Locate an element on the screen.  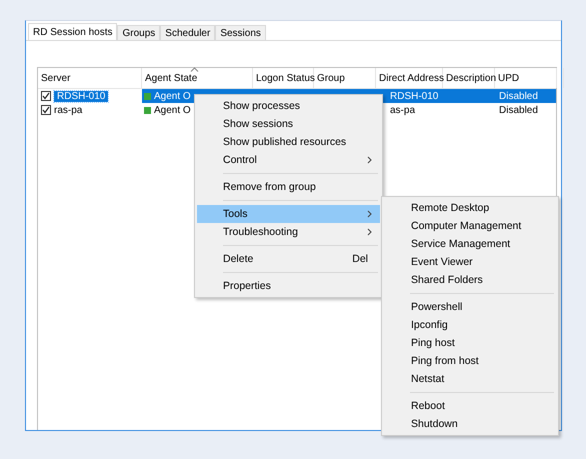
server-name: RDSH-010 is located at coordinates (81, 96).